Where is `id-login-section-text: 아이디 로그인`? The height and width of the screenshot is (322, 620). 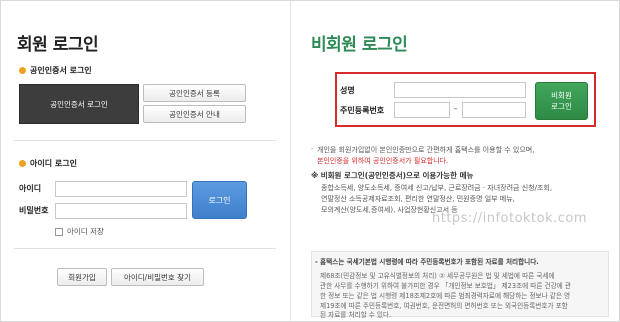
id-login-section-text: 아이디 로그인 is located at coordinates (53, 163).